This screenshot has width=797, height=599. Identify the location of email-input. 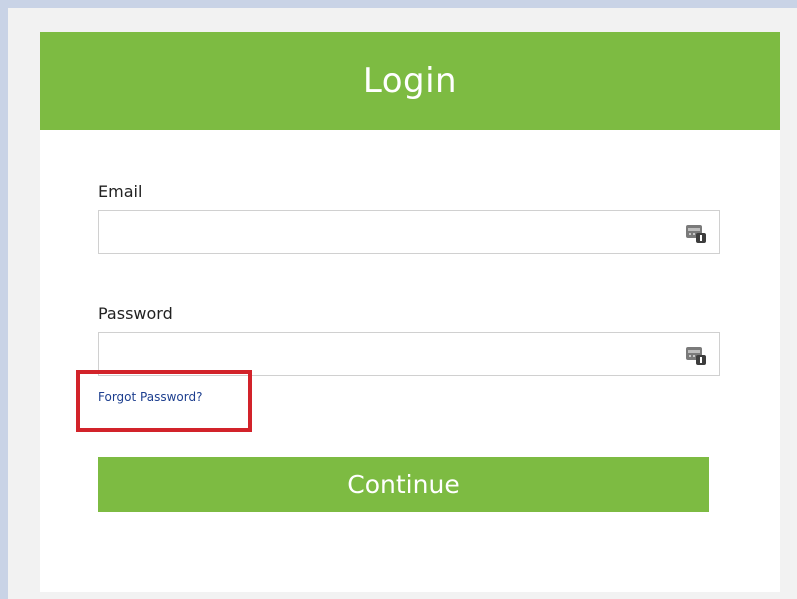
(389, 233).